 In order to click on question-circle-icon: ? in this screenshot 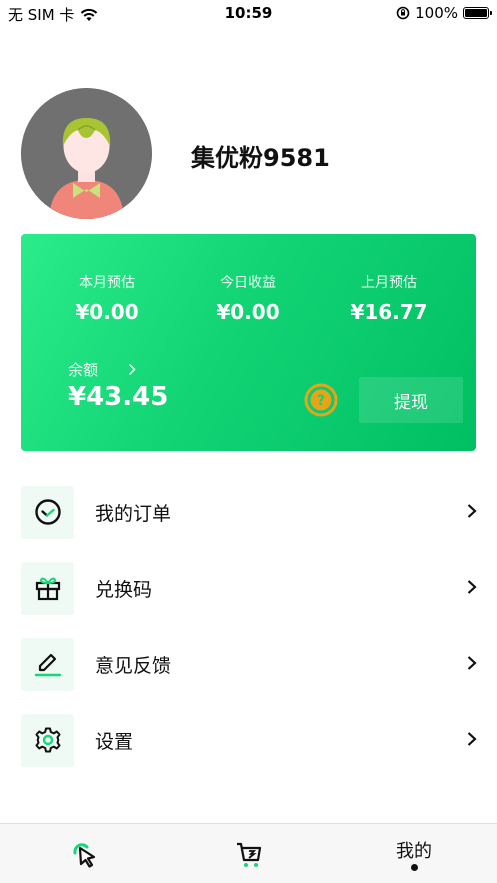, I will do `click(321, 400)`.